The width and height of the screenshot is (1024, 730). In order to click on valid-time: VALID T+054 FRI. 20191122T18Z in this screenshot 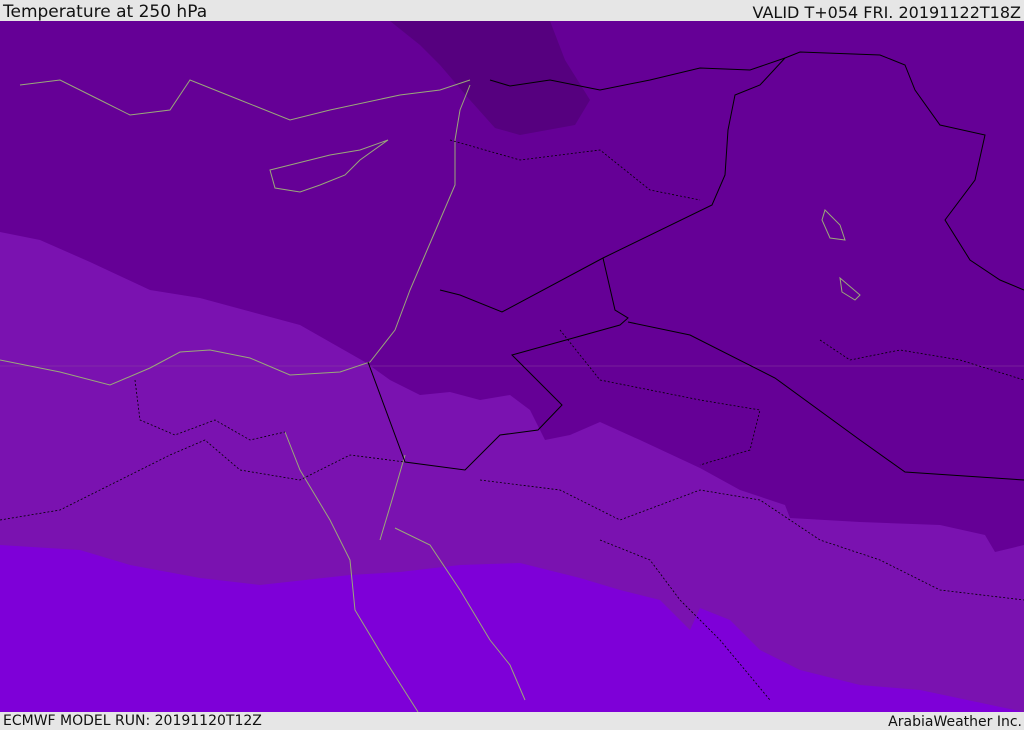, I will do `click(886, 12)`.